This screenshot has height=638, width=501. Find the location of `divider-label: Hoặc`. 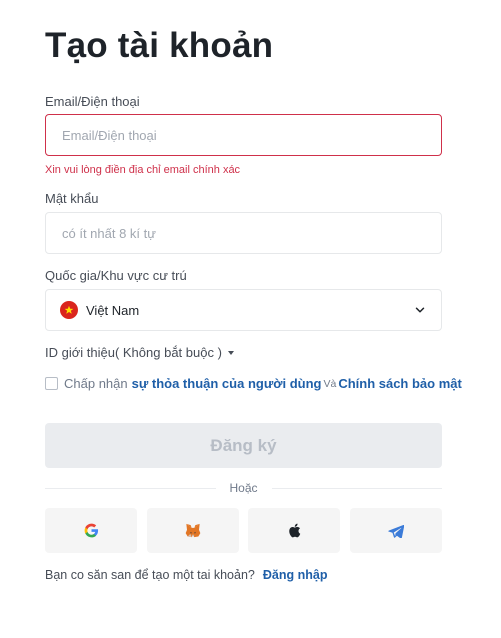

divider-label: Hoặc is located at coordinates (243, 488).